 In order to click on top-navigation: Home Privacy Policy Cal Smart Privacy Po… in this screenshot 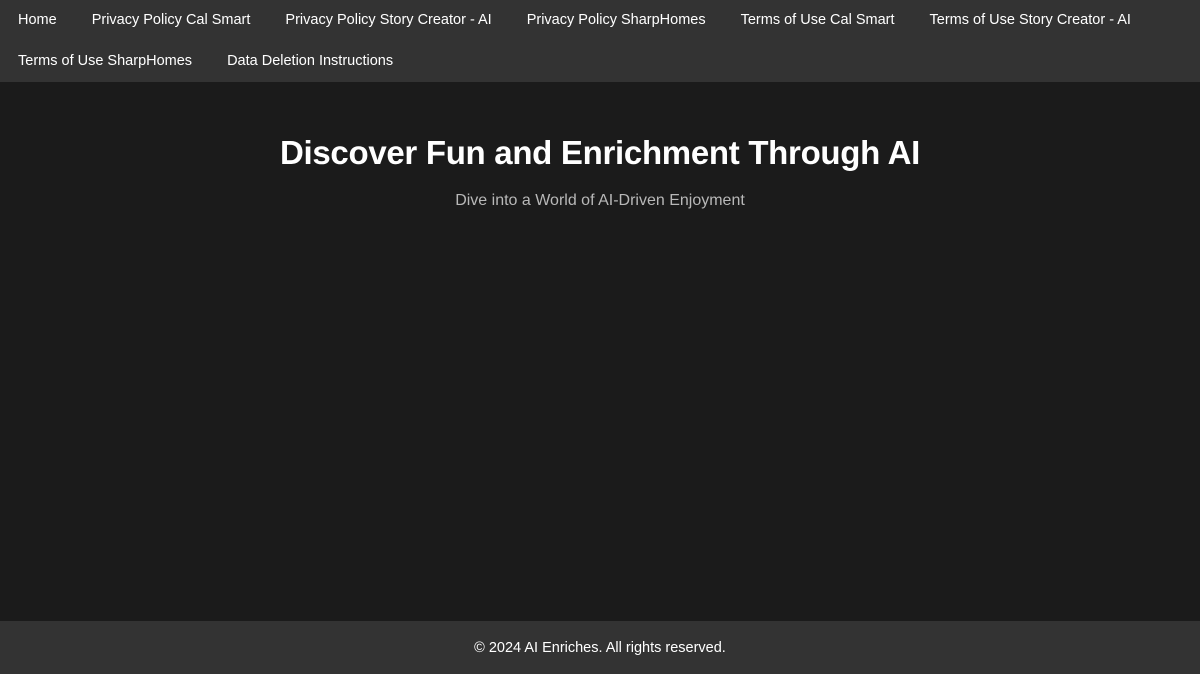, I will do `click(600, 41)`.